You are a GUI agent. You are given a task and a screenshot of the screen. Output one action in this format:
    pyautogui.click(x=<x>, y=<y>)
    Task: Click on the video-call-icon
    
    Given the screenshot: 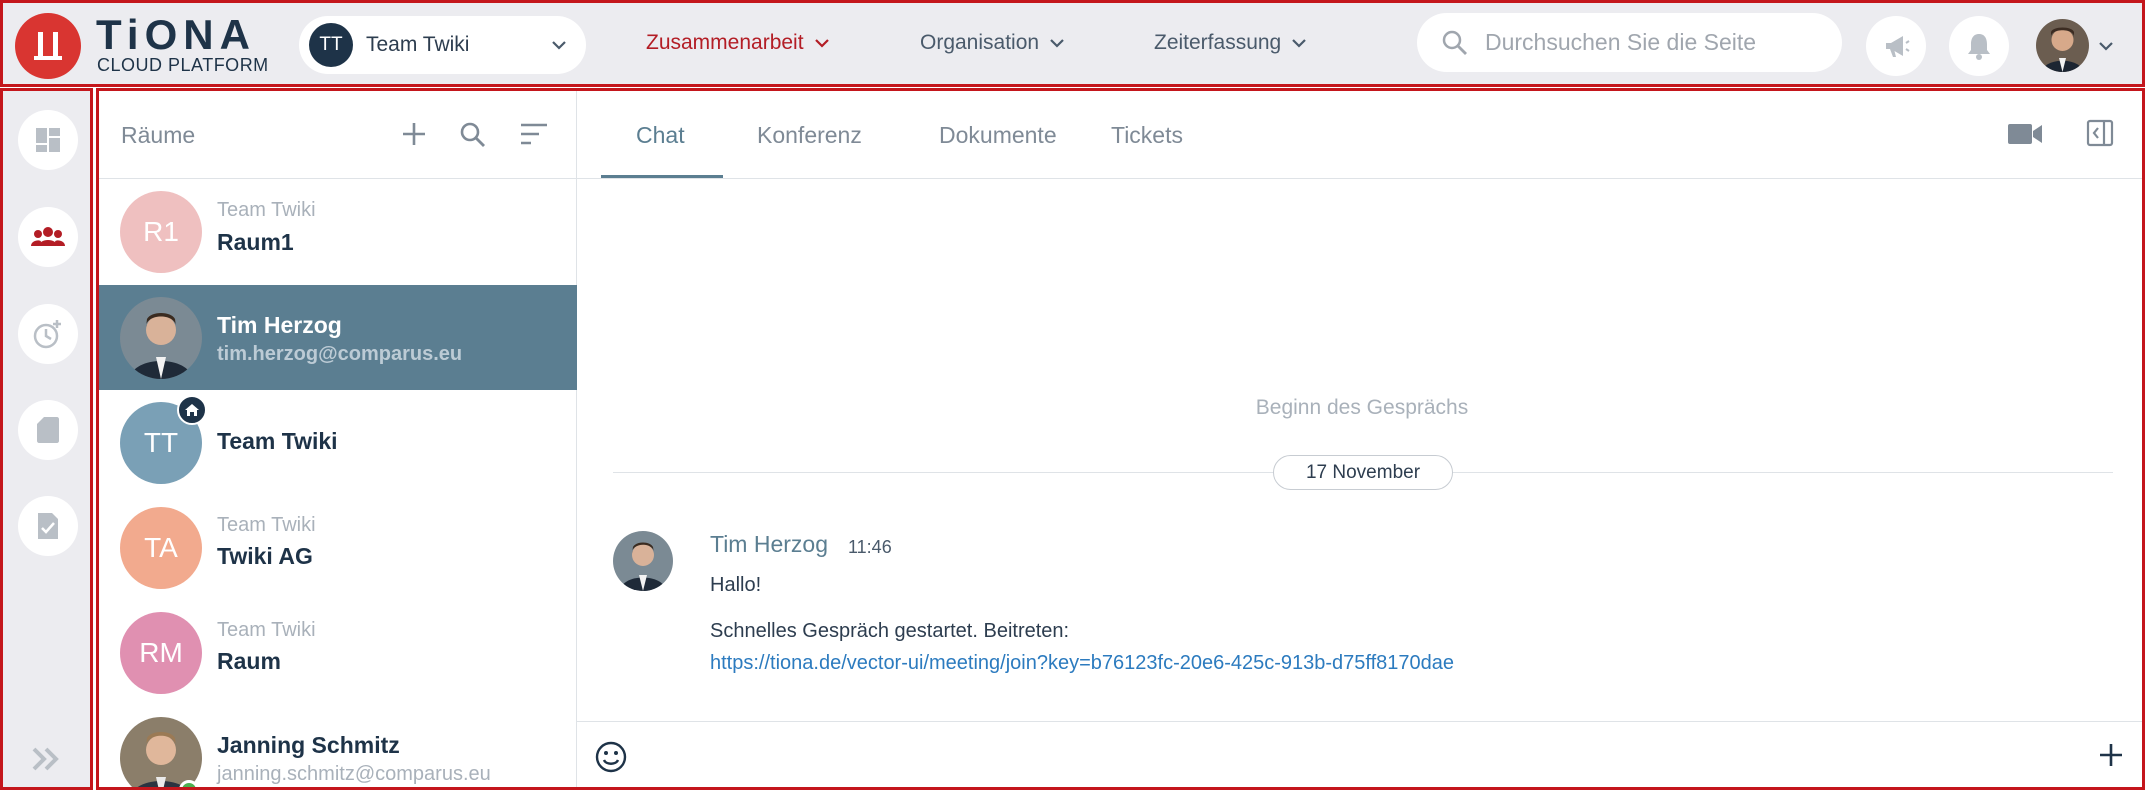 What is the action you would take?
    pyautogui.click(x=2025, y=134)
    